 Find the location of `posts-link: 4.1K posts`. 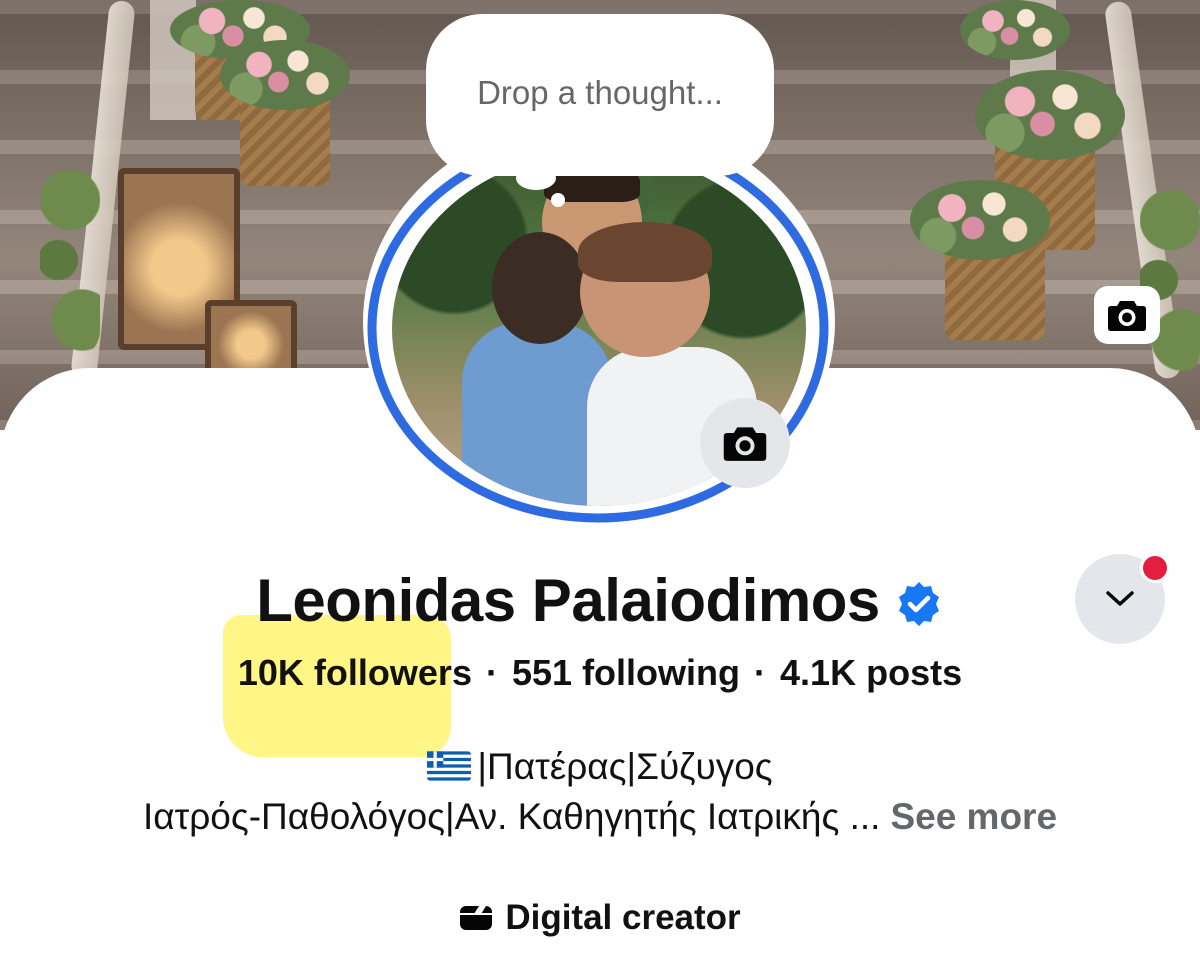

posts-link: 4.1K posts is located at coordinates (871, 673).